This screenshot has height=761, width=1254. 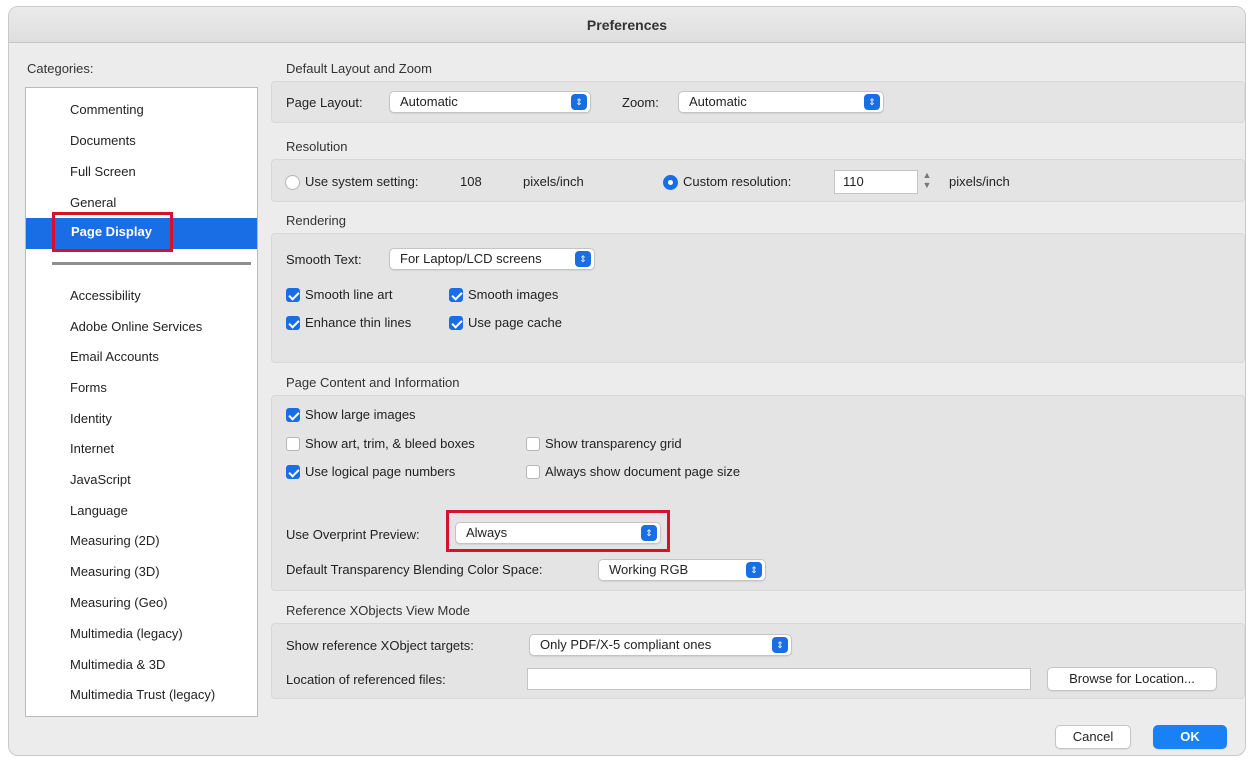 What do you see at coordinates (141, 171) in the screenshot?
I see `category-full-screen: Full Screen` at bounding box center [141, 171].